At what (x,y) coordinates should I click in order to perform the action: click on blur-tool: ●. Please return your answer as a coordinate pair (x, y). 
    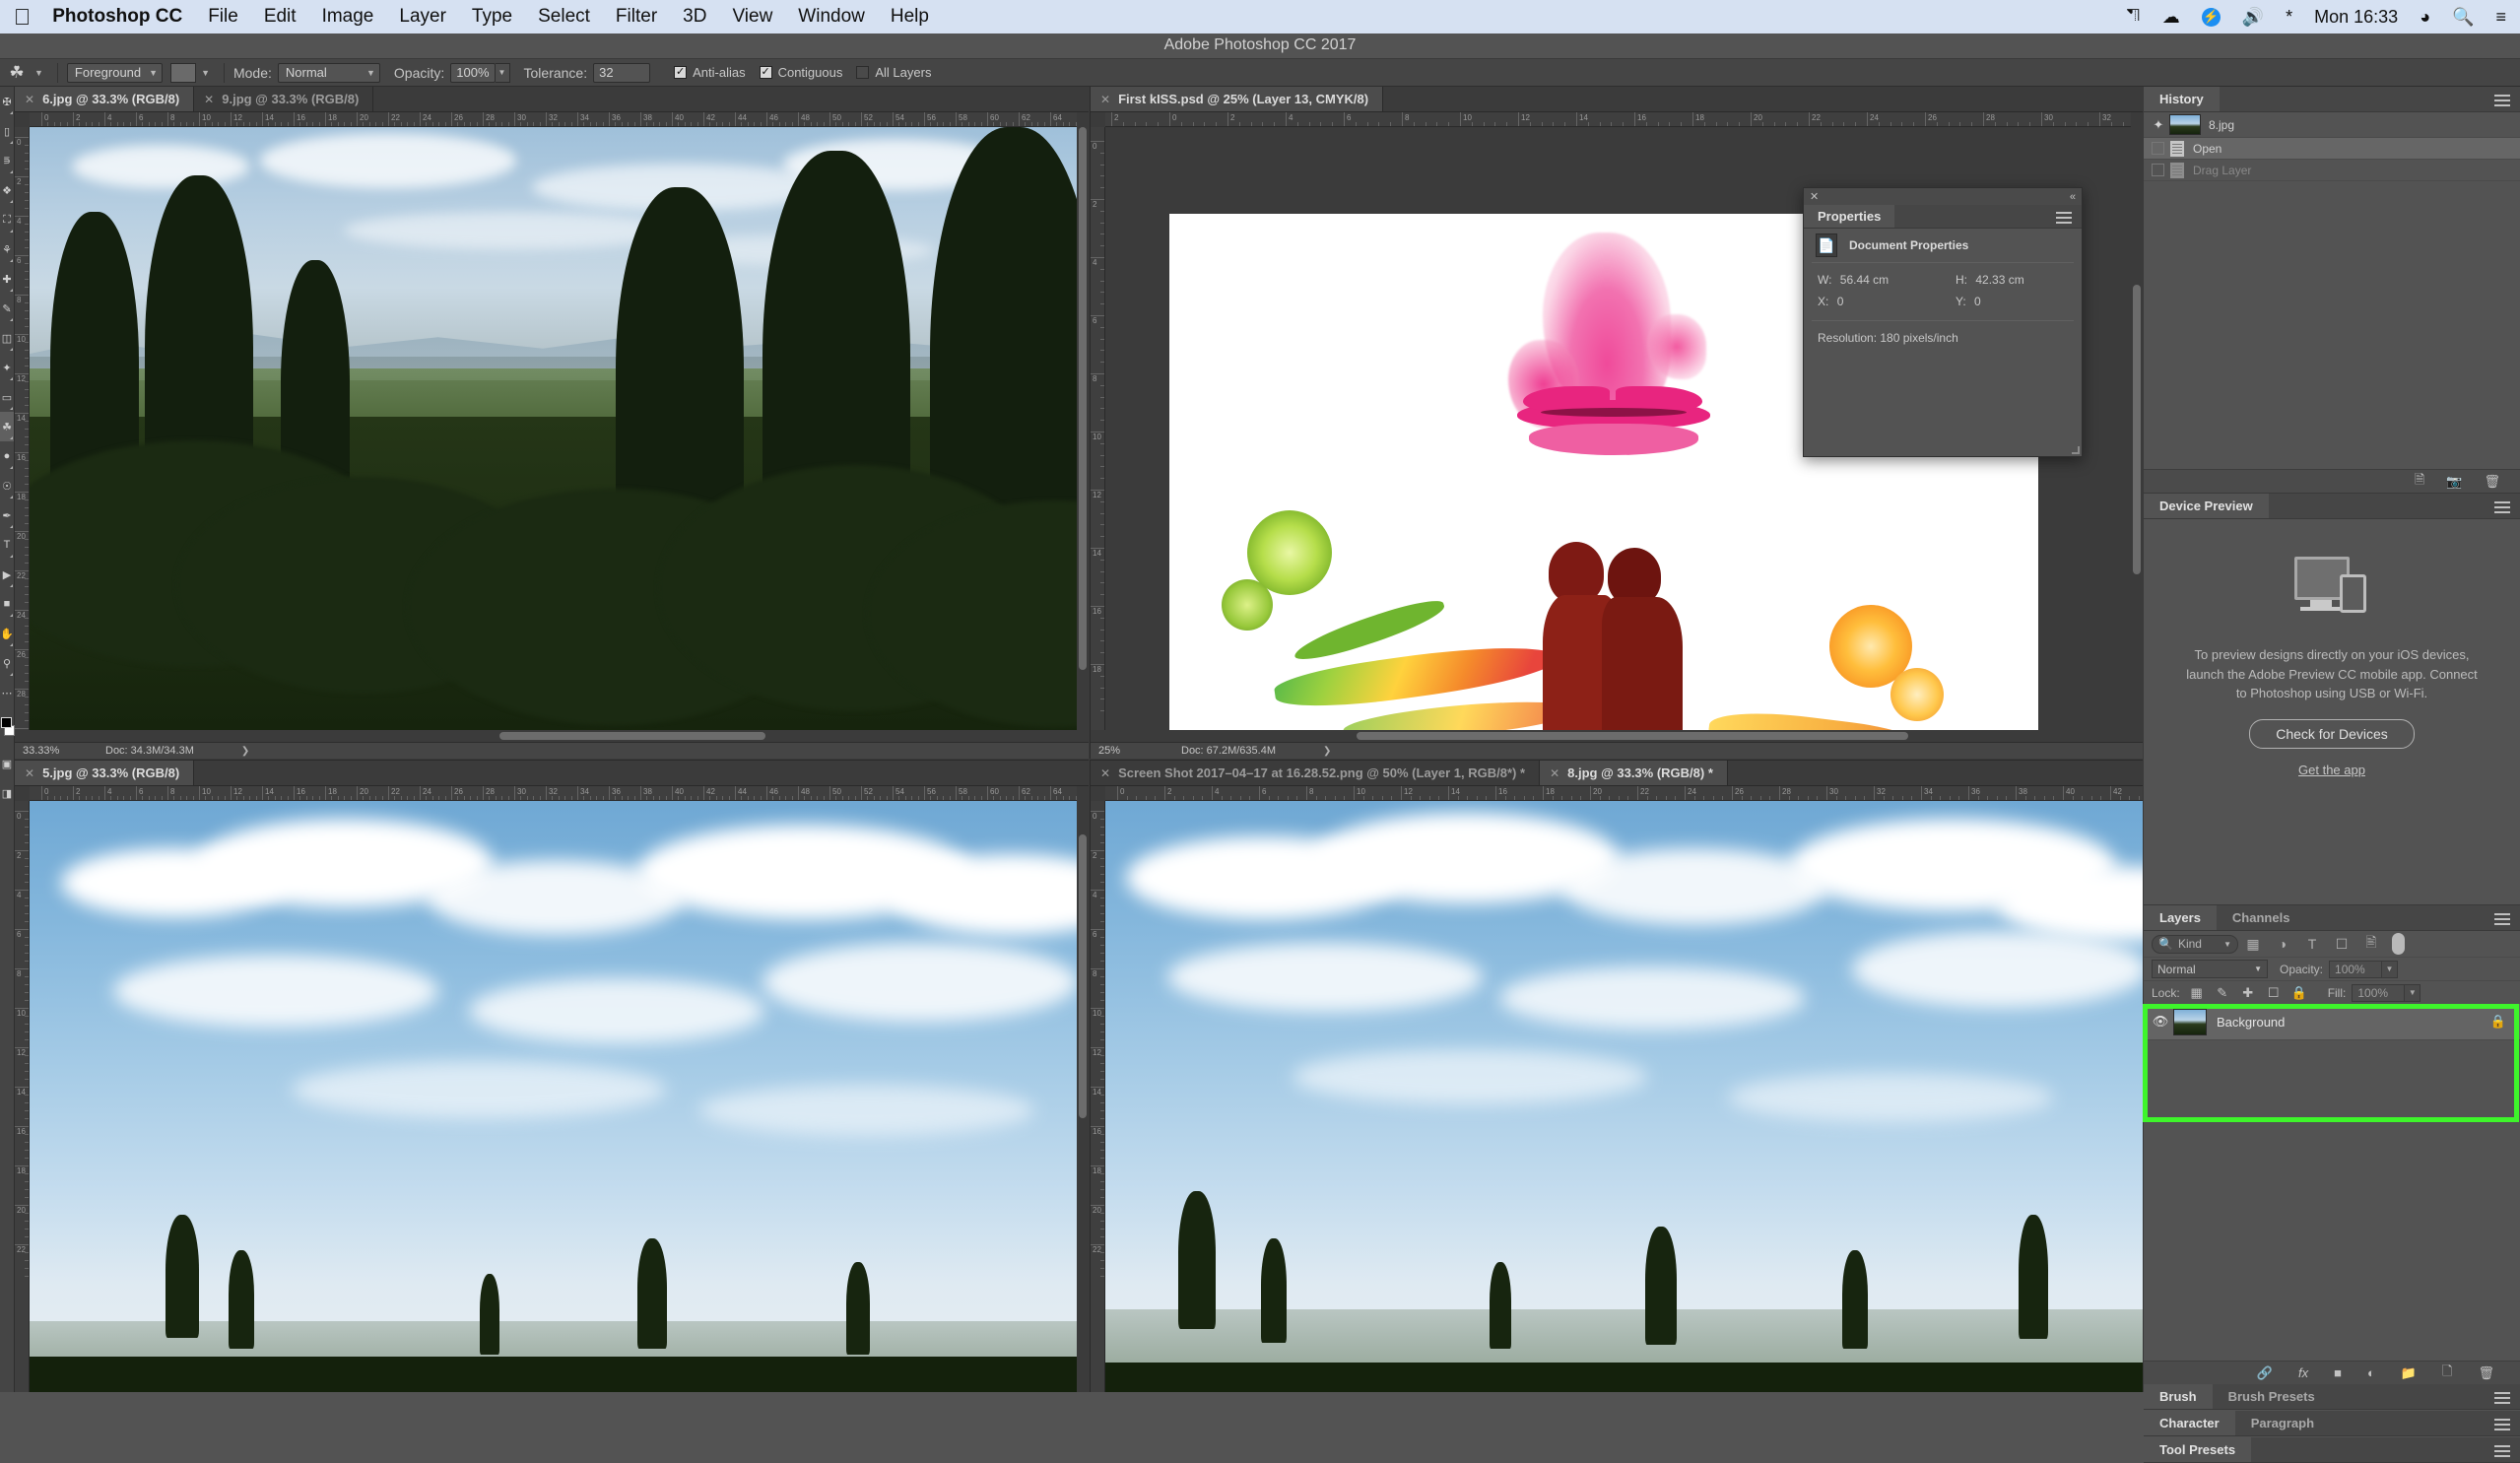
    Looking at the image, I should click on (7, 456).